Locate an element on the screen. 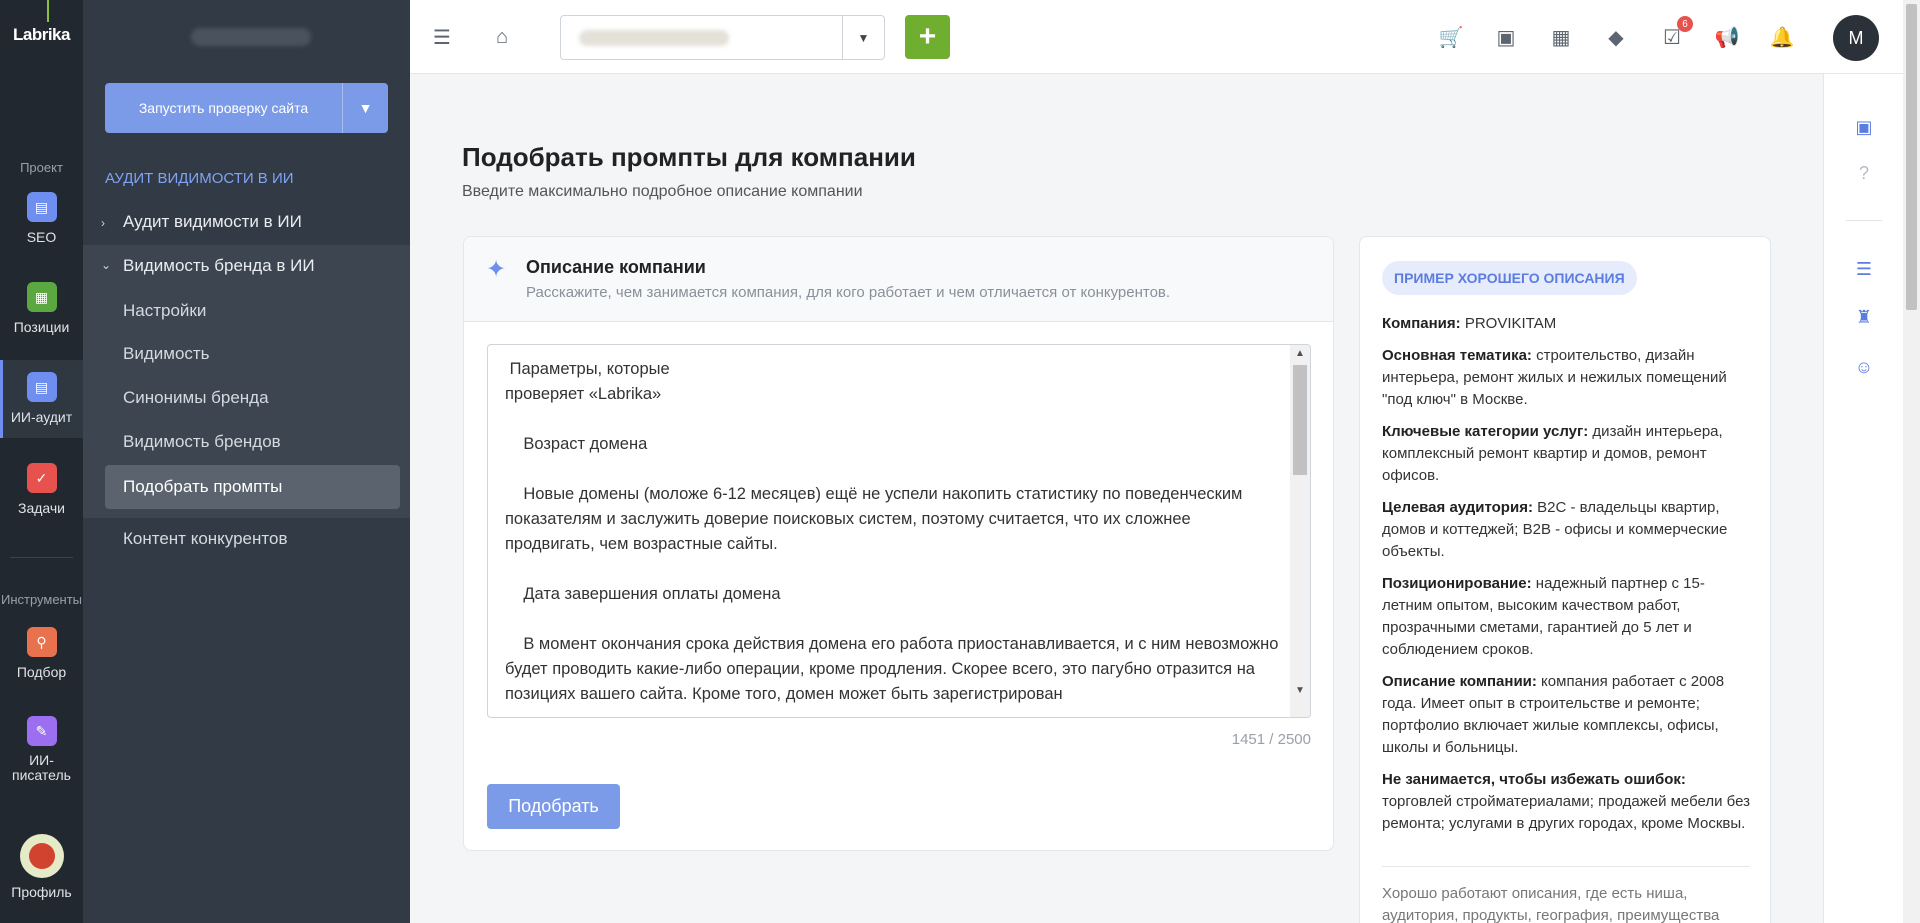 The height and width of the screenshot is (923, 1920). sidebar-item-competitor-content: Контент конкурентов is located at coordinates (205, 539).